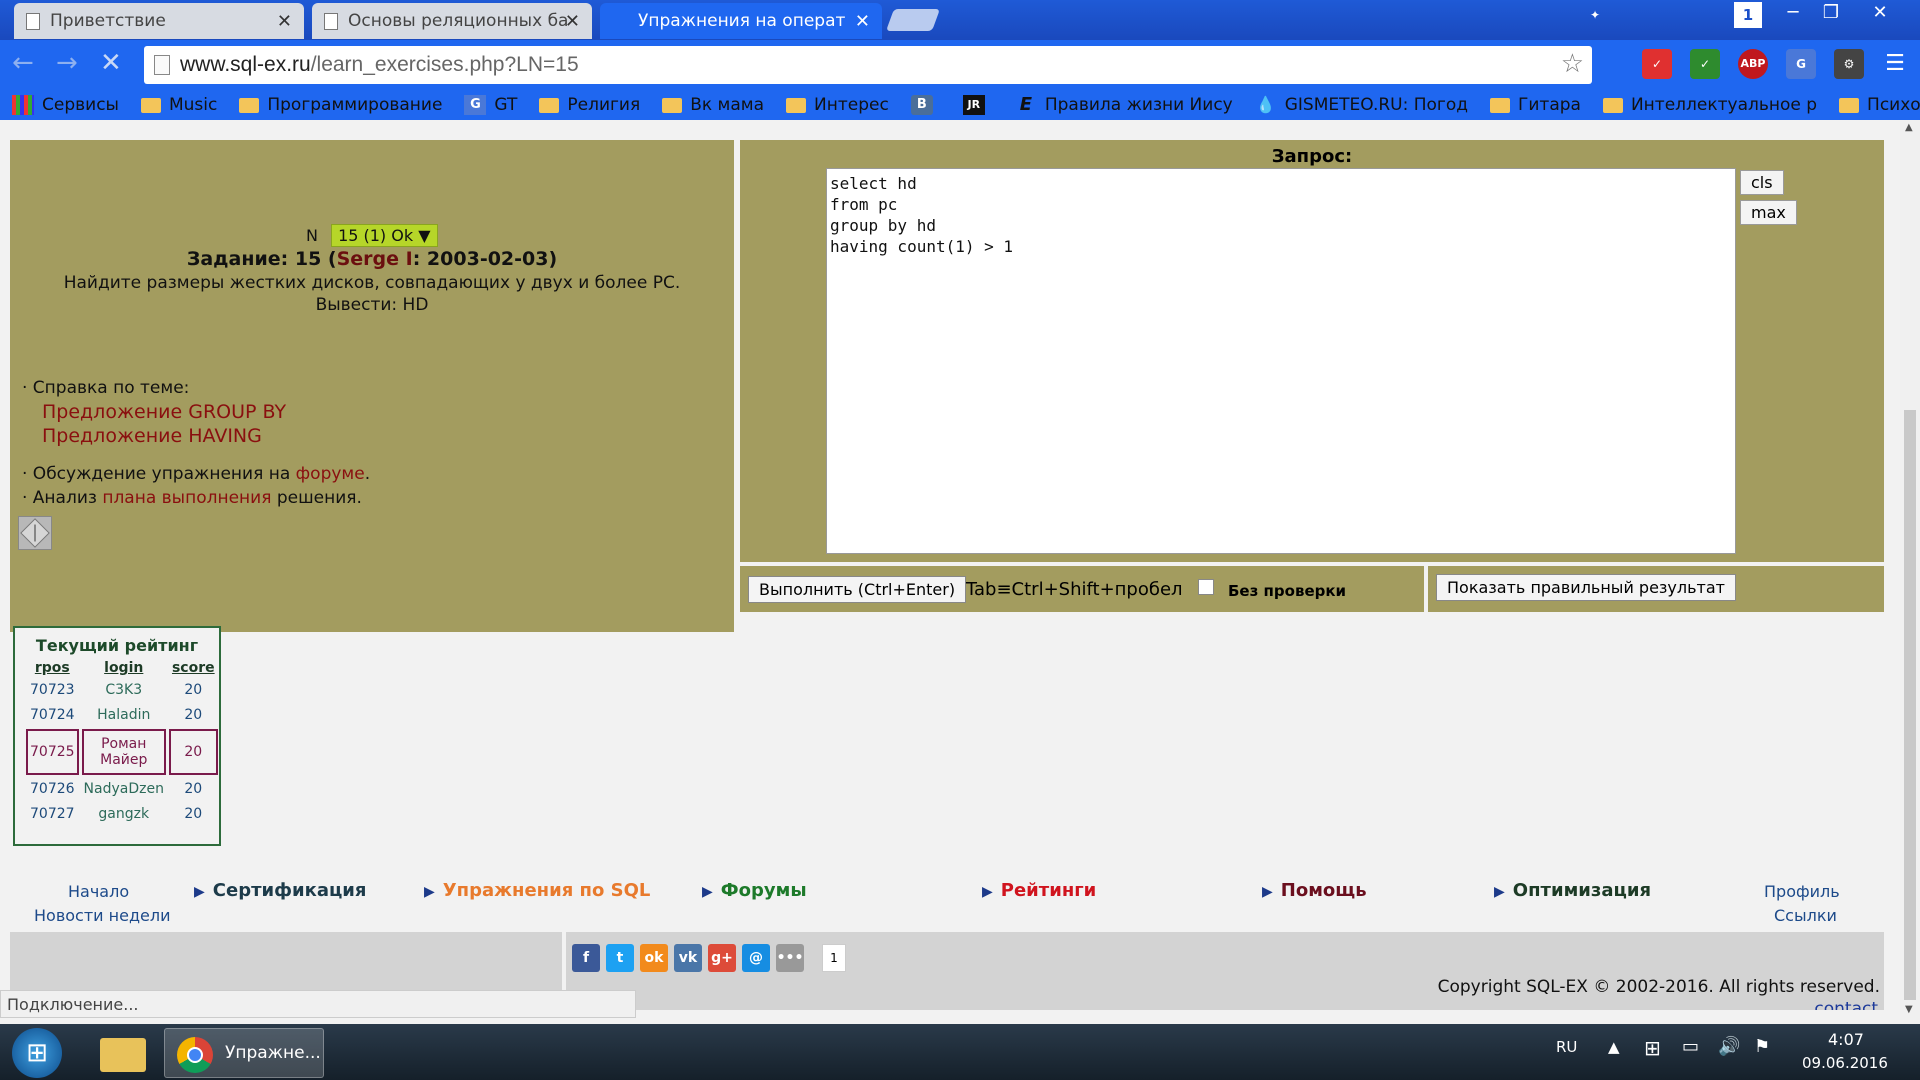 The height and width of the screenshot is (1080, 1920). I want to click on nav-profile-link: Профиль, so click(1802, 891).